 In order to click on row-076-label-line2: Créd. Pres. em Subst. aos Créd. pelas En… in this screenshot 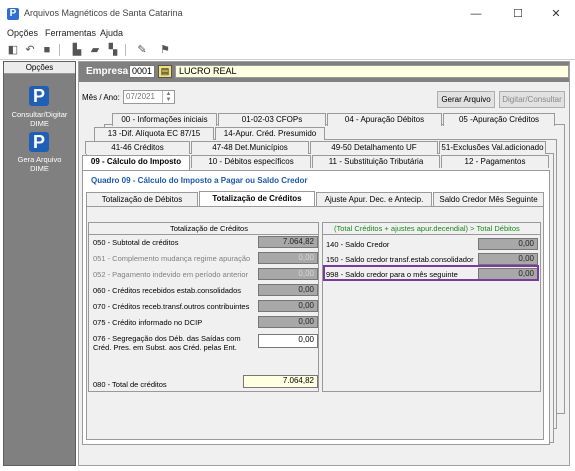, I will do `click(165, 347)`.